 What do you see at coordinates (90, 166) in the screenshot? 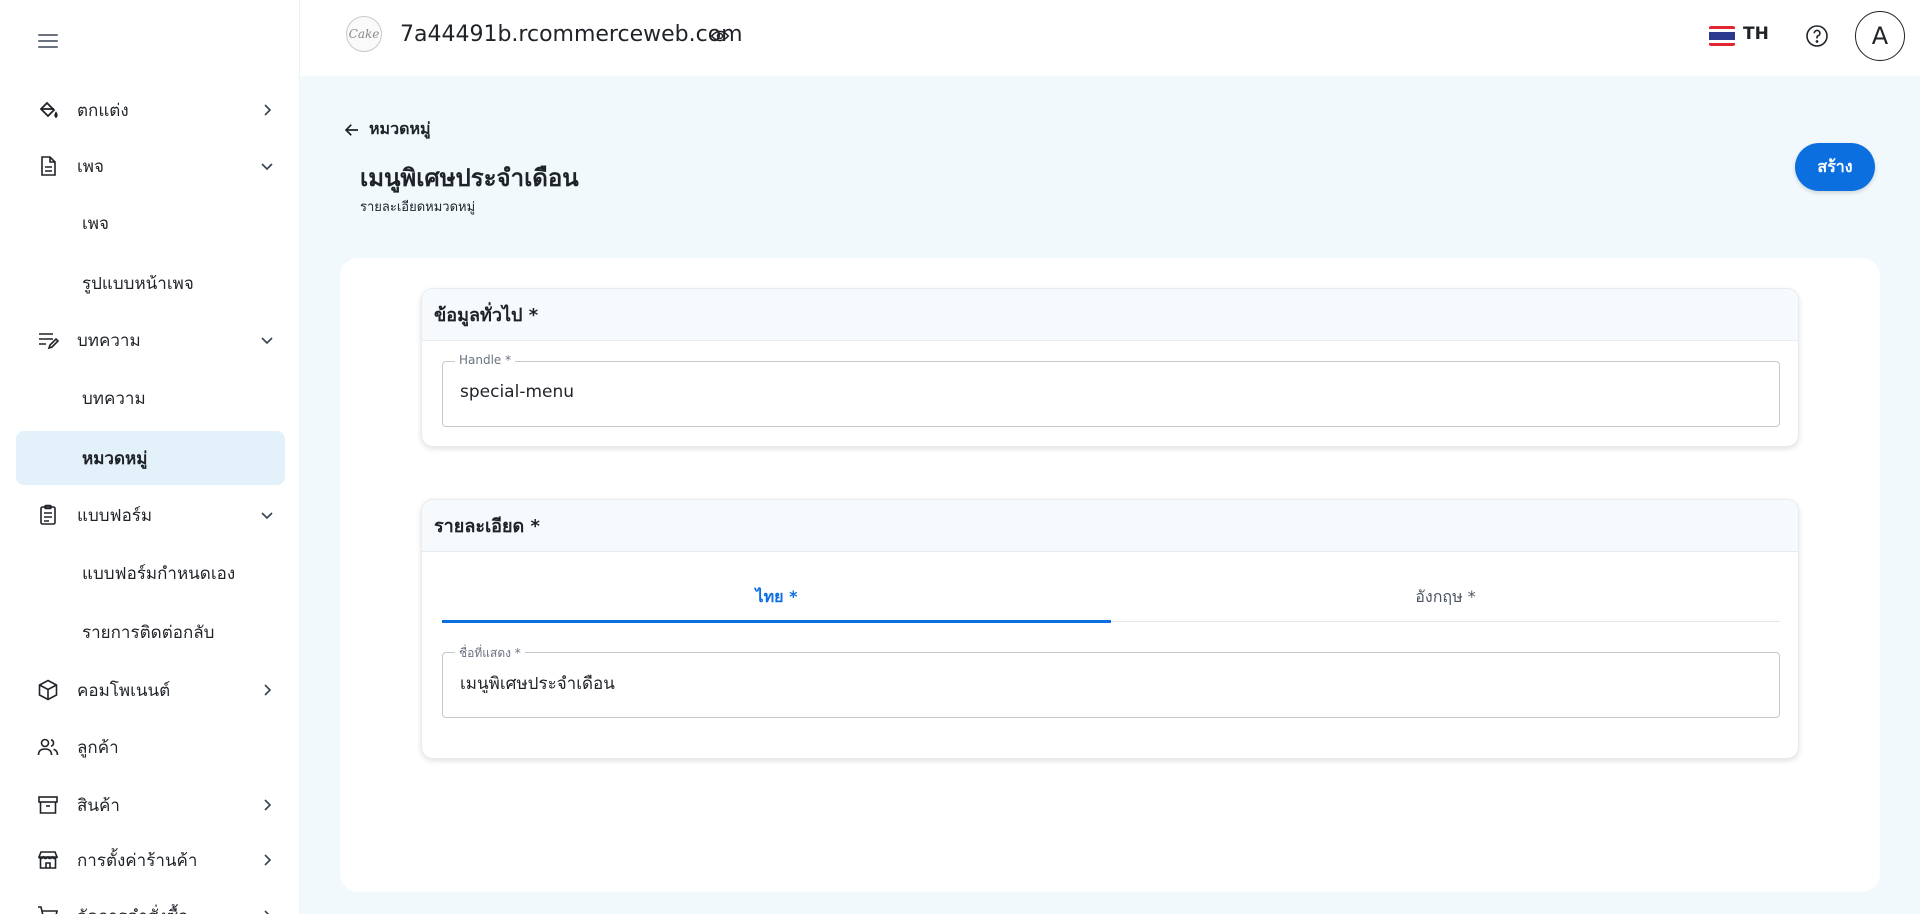
I see `sidebar-item-label: เพจ` at bounding box center [90, 166].